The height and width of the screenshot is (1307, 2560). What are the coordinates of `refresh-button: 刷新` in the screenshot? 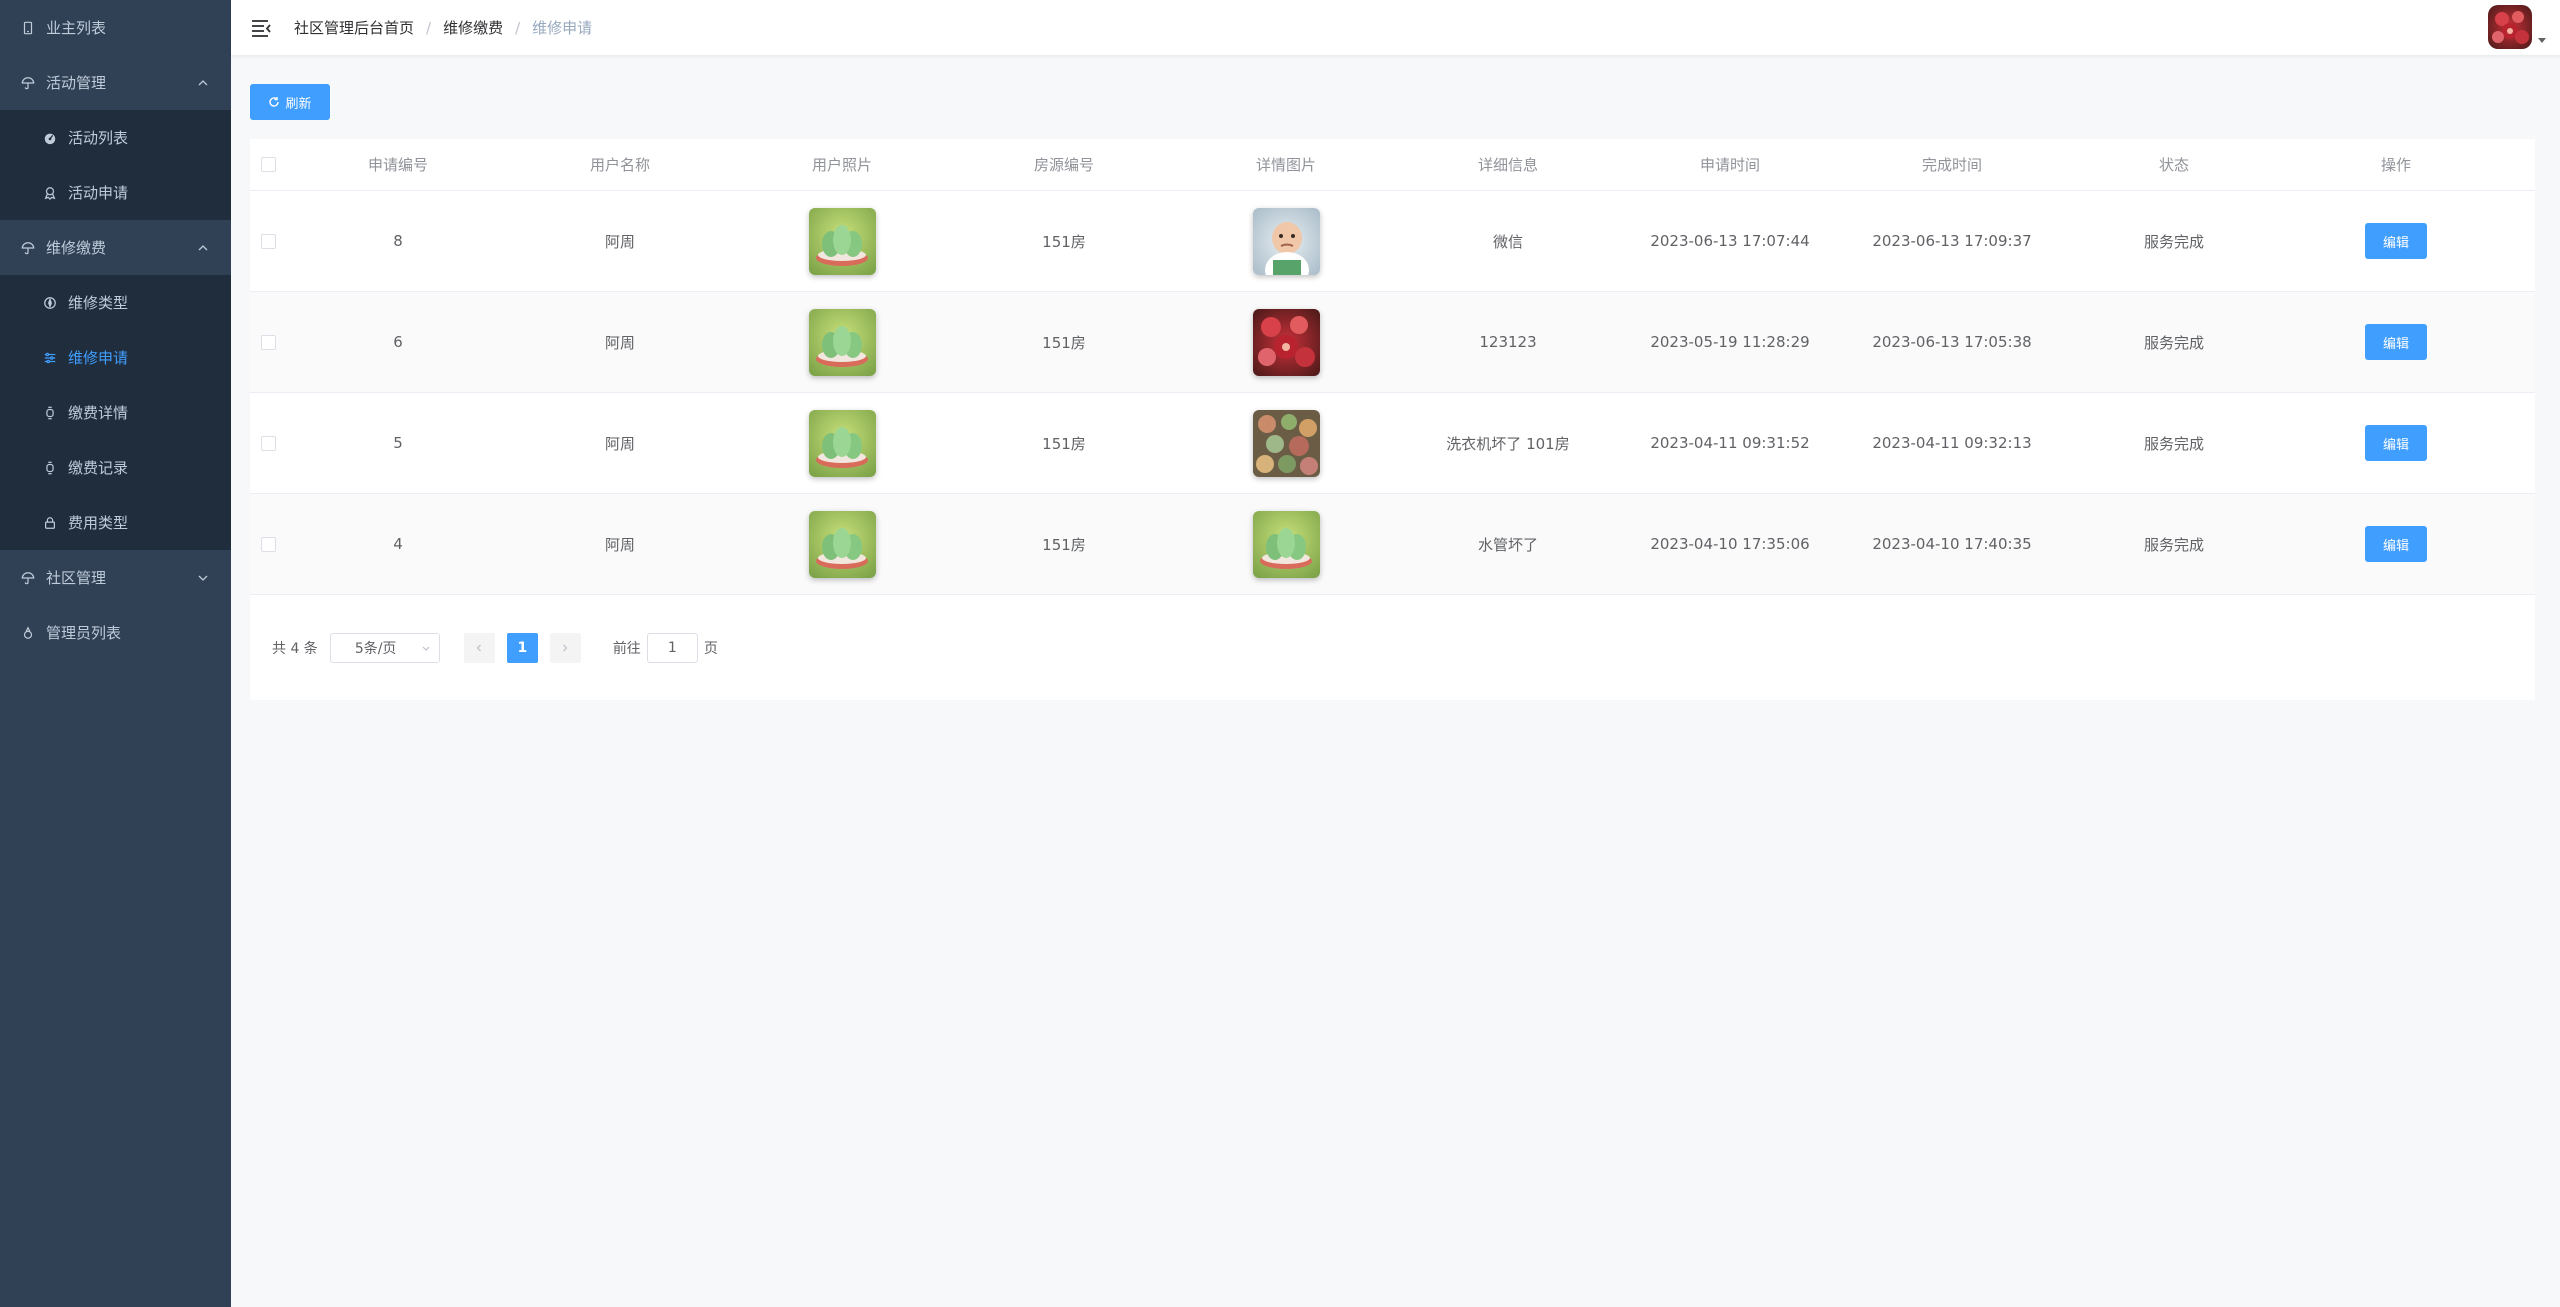 It's located at (290, 102).